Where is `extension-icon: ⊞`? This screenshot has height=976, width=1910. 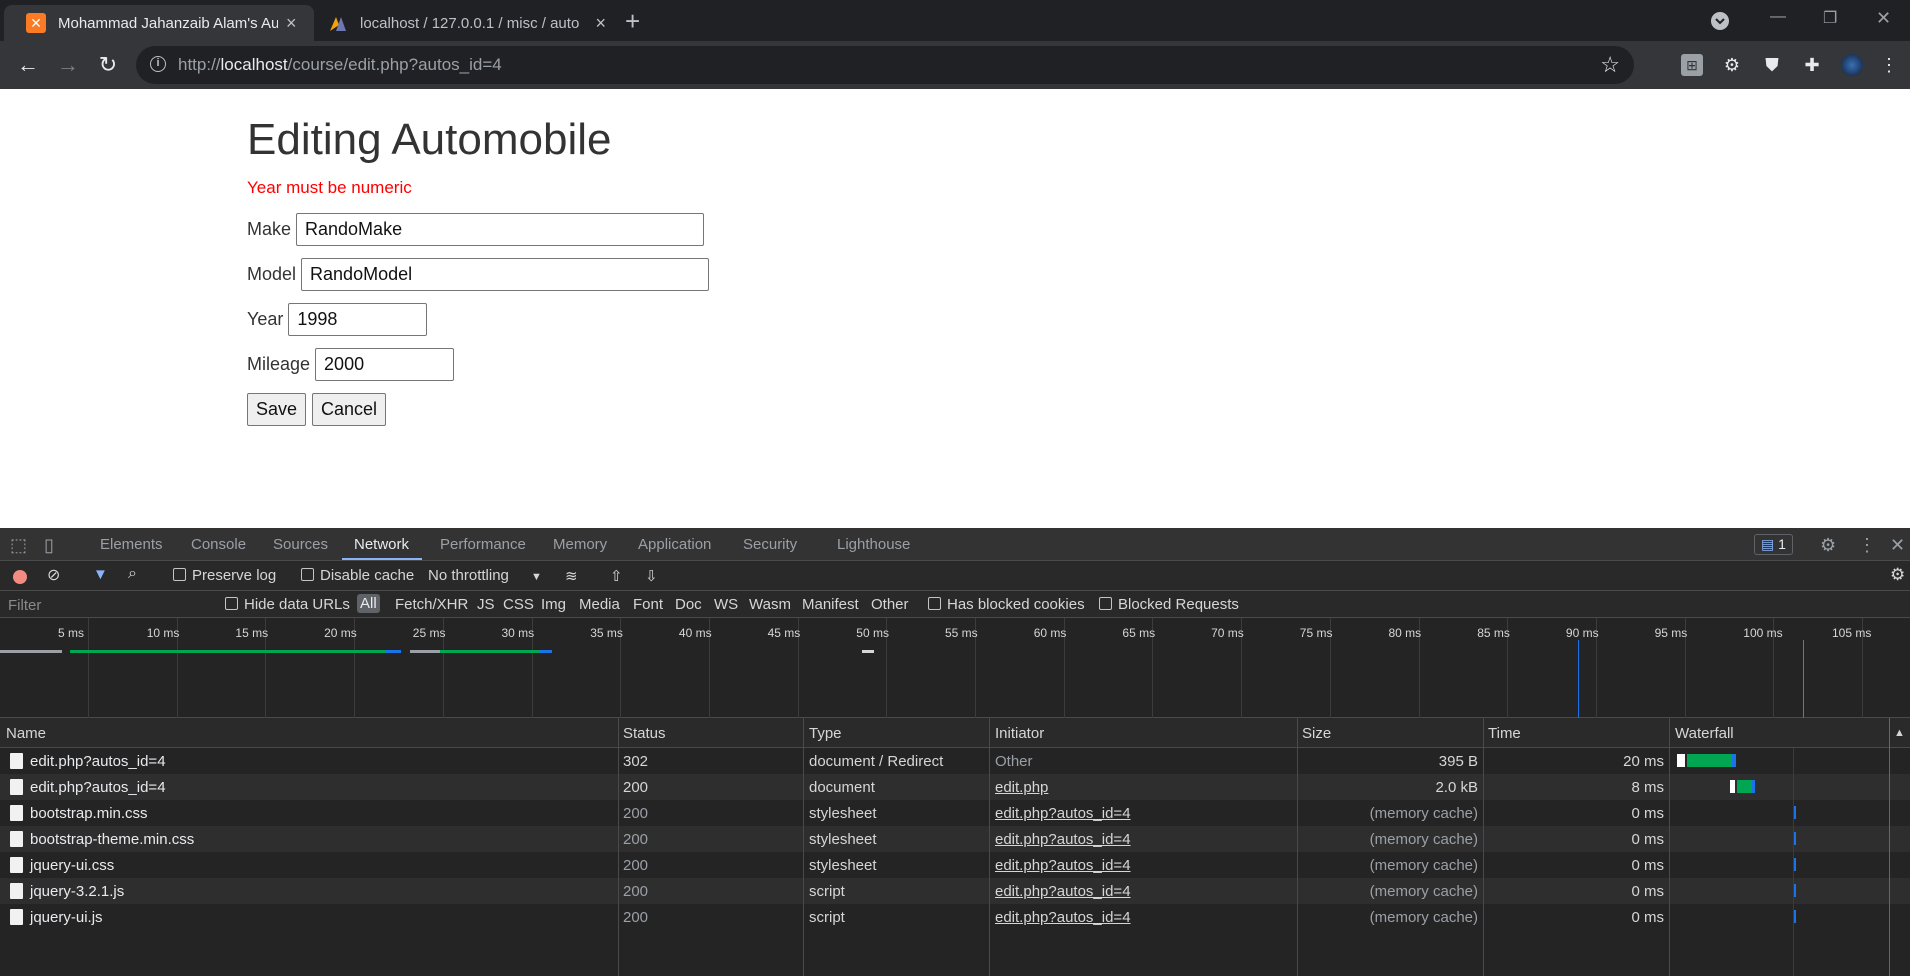 extension-icon: ⊞ is located at coordinates (1692, 65).